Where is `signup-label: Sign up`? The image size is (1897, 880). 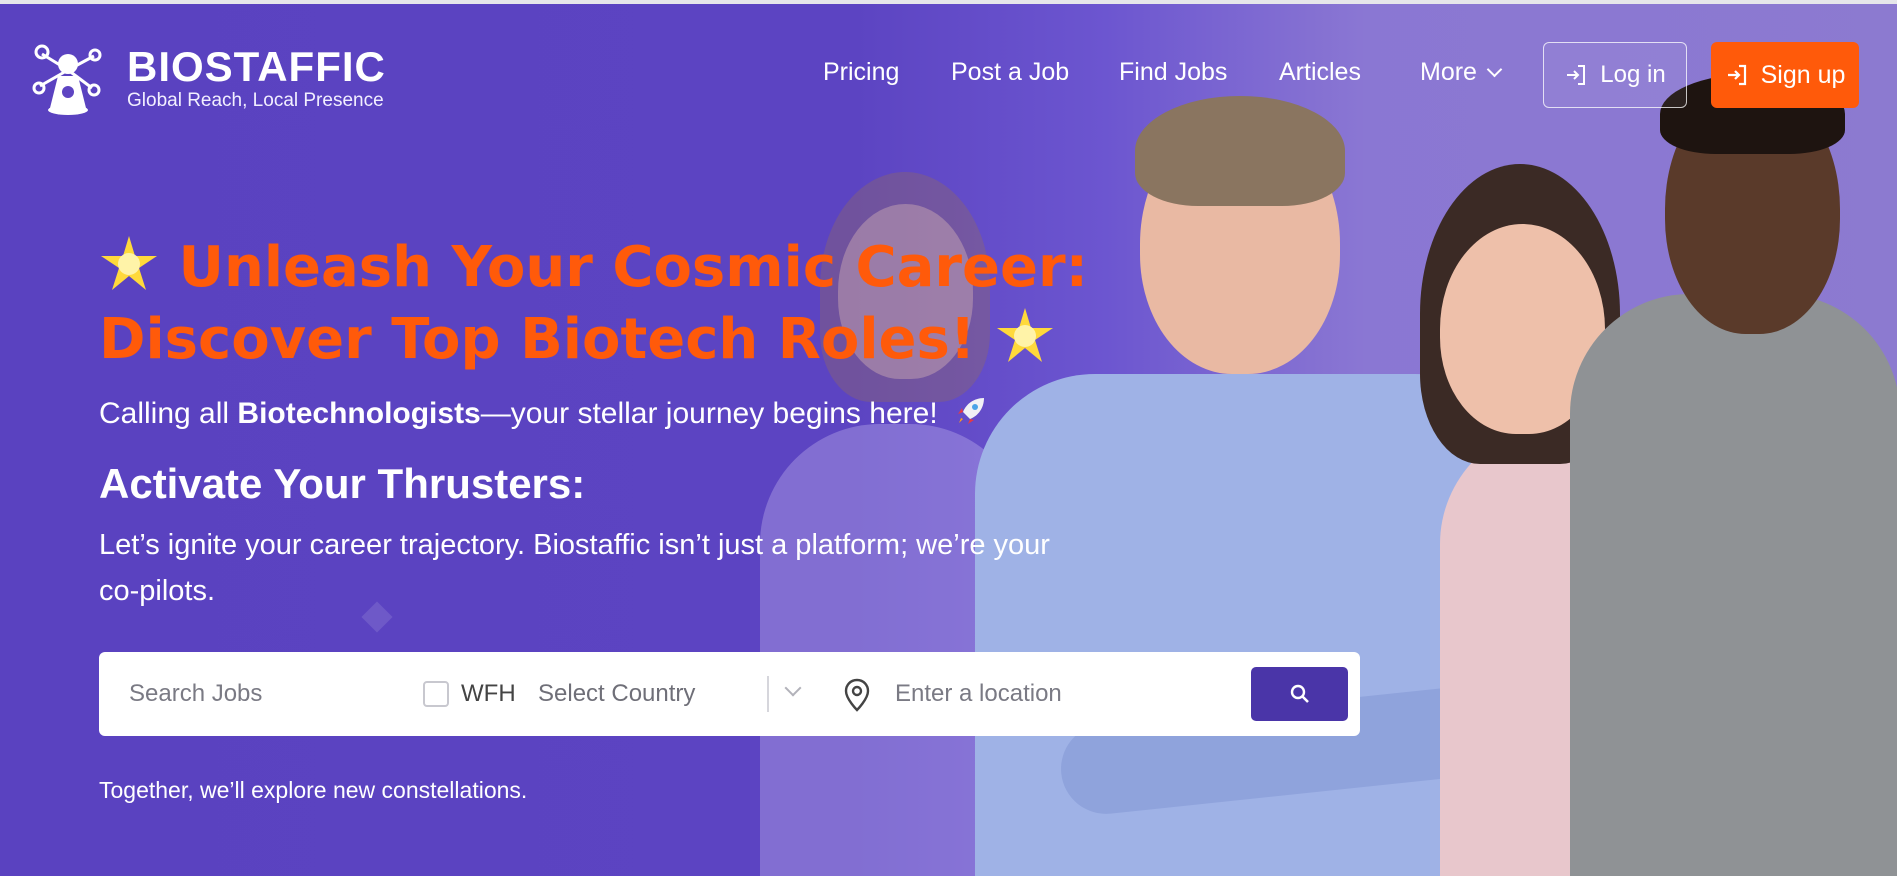 signup-label: Sign up is located at coordinates (1803, 74).